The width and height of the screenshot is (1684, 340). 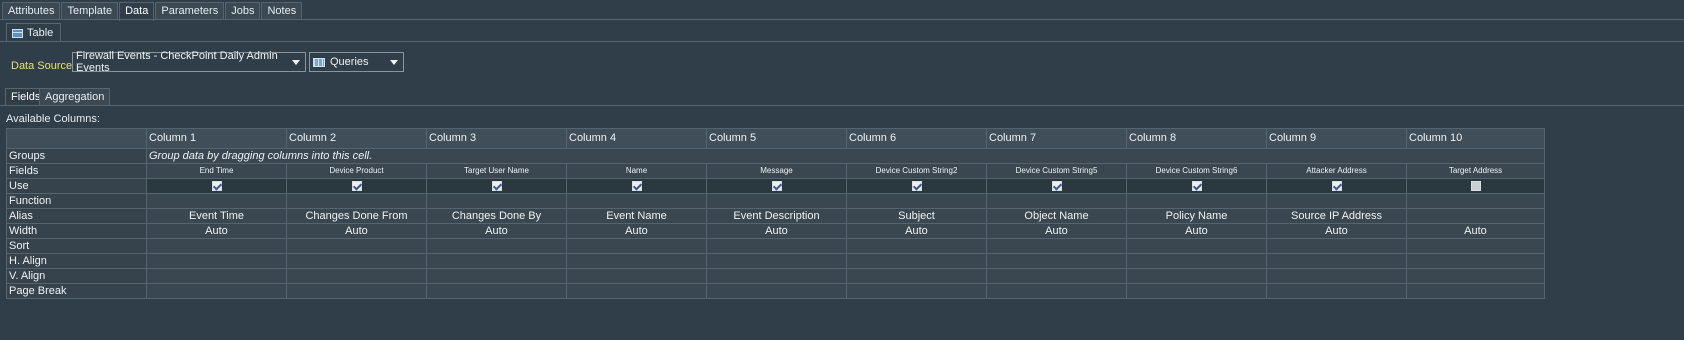 I want to click on alias-cell: Subject, so click(x=916, y=216).